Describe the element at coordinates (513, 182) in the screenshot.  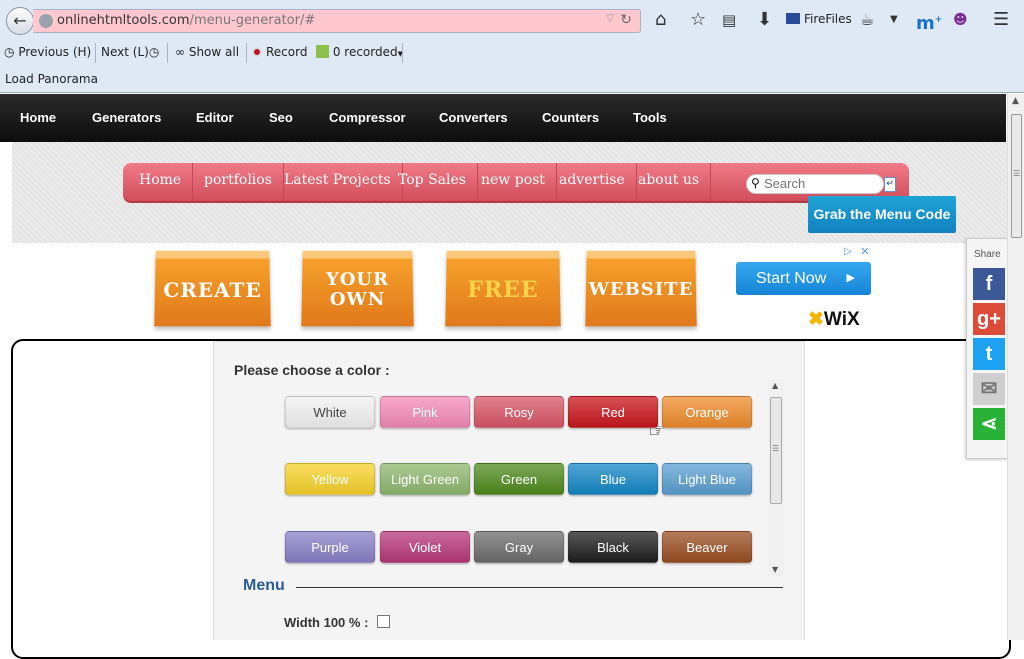
I see `preview-menu-item-new-post: new post` at that location.